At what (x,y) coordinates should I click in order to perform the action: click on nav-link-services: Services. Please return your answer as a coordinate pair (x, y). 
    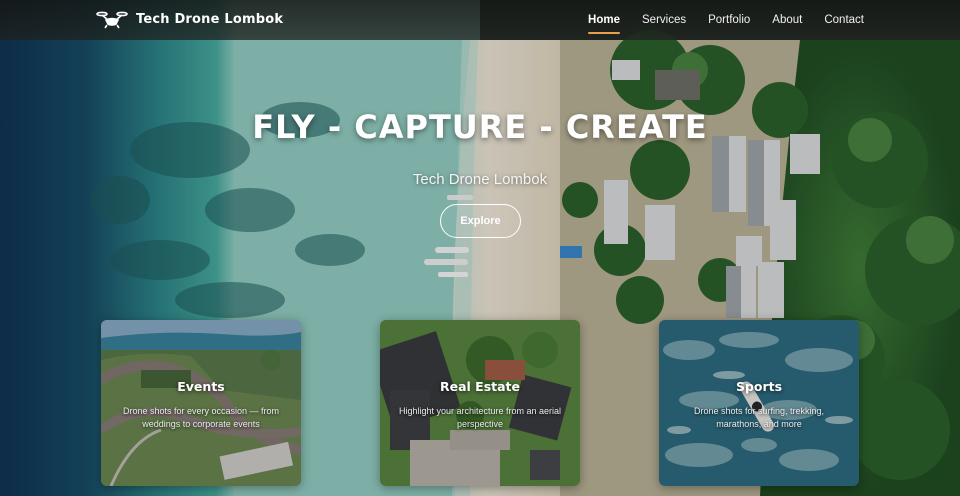
    Looking at the image, I should click on (664, 20).